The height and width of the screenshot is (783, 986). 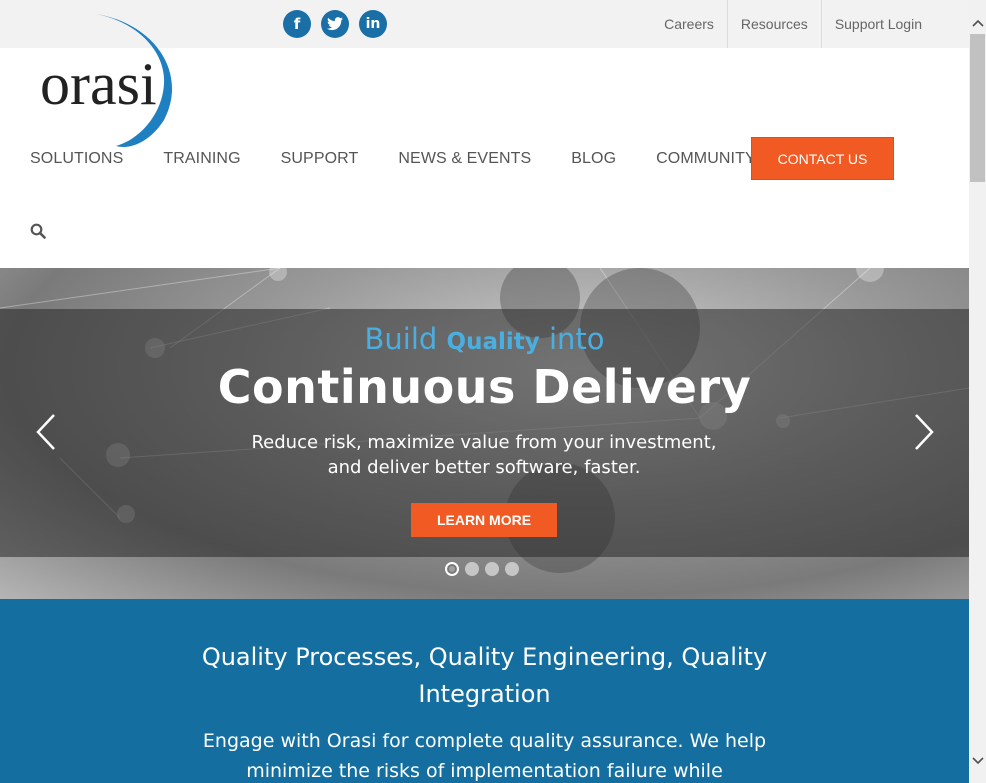 What do you see at coordinates (38, 231) in the screenshot?
I see `search-icon` at bounding box center [38, 231].